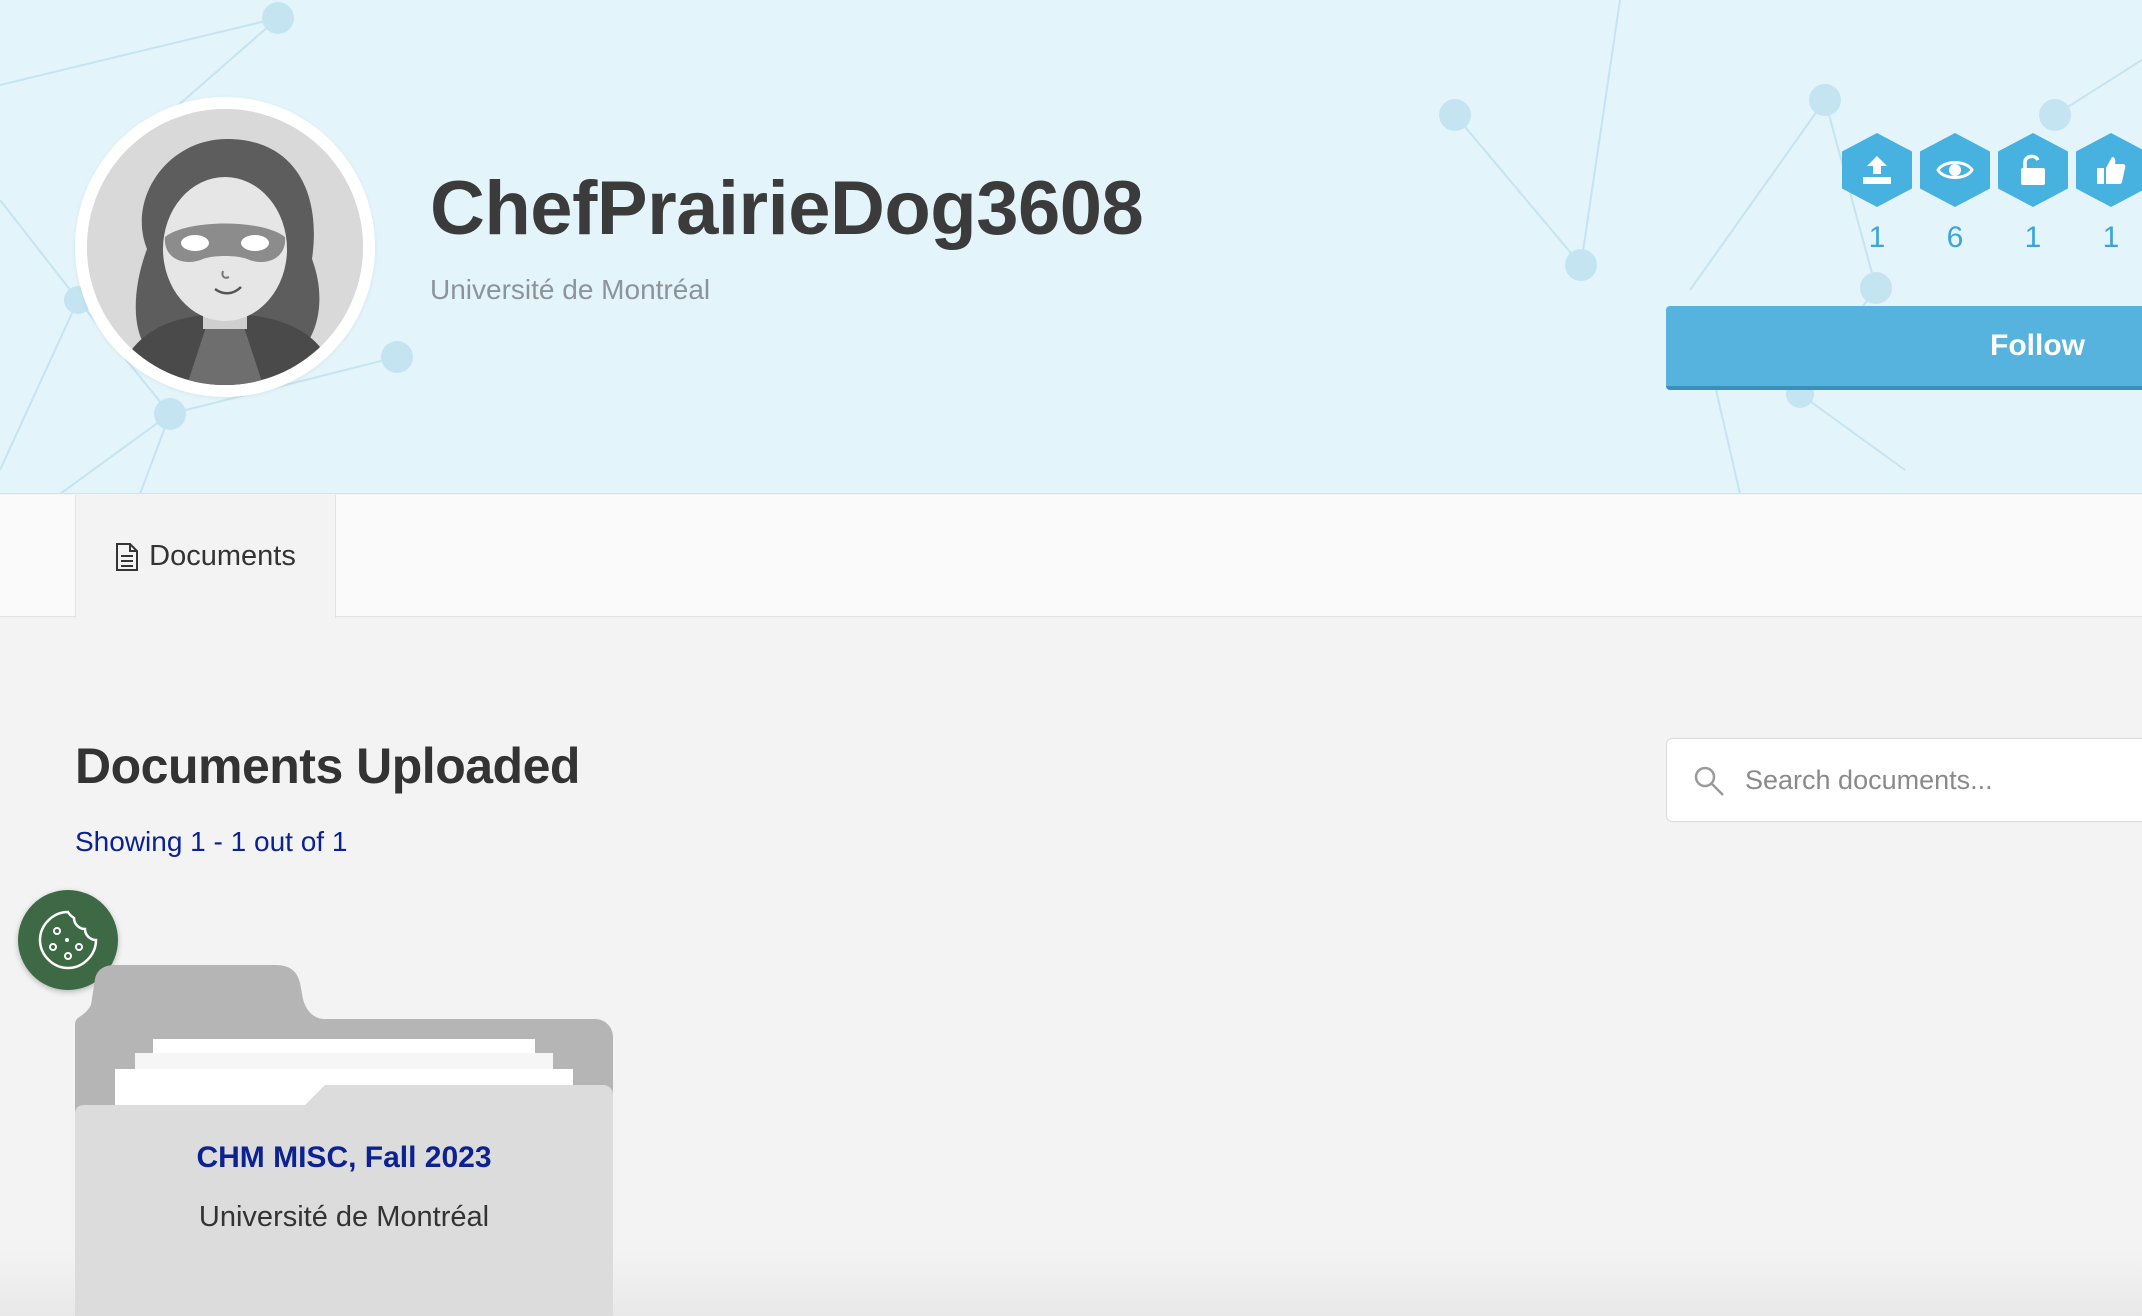 Image resolution: width=2142 pixels, height=1316 pixels. What do you see at coordinates (127, 556) in the screenshot?
I see `document-icon` at bounding box center [127, 556].